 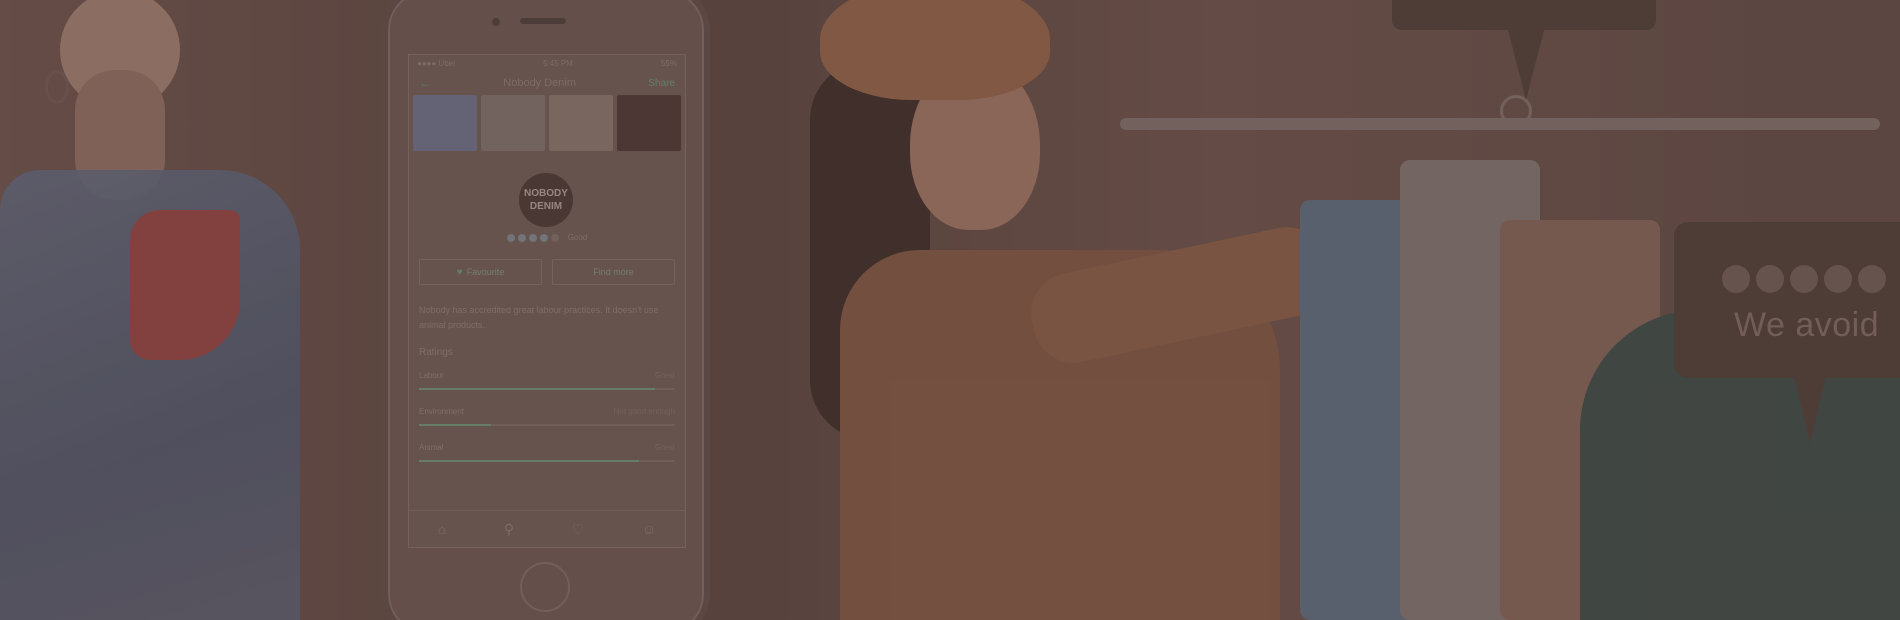 What do you see at coordinates (485, 272) in the screenshot?
I see `favourite-label: Favourite` at bounding box center [485, 272].